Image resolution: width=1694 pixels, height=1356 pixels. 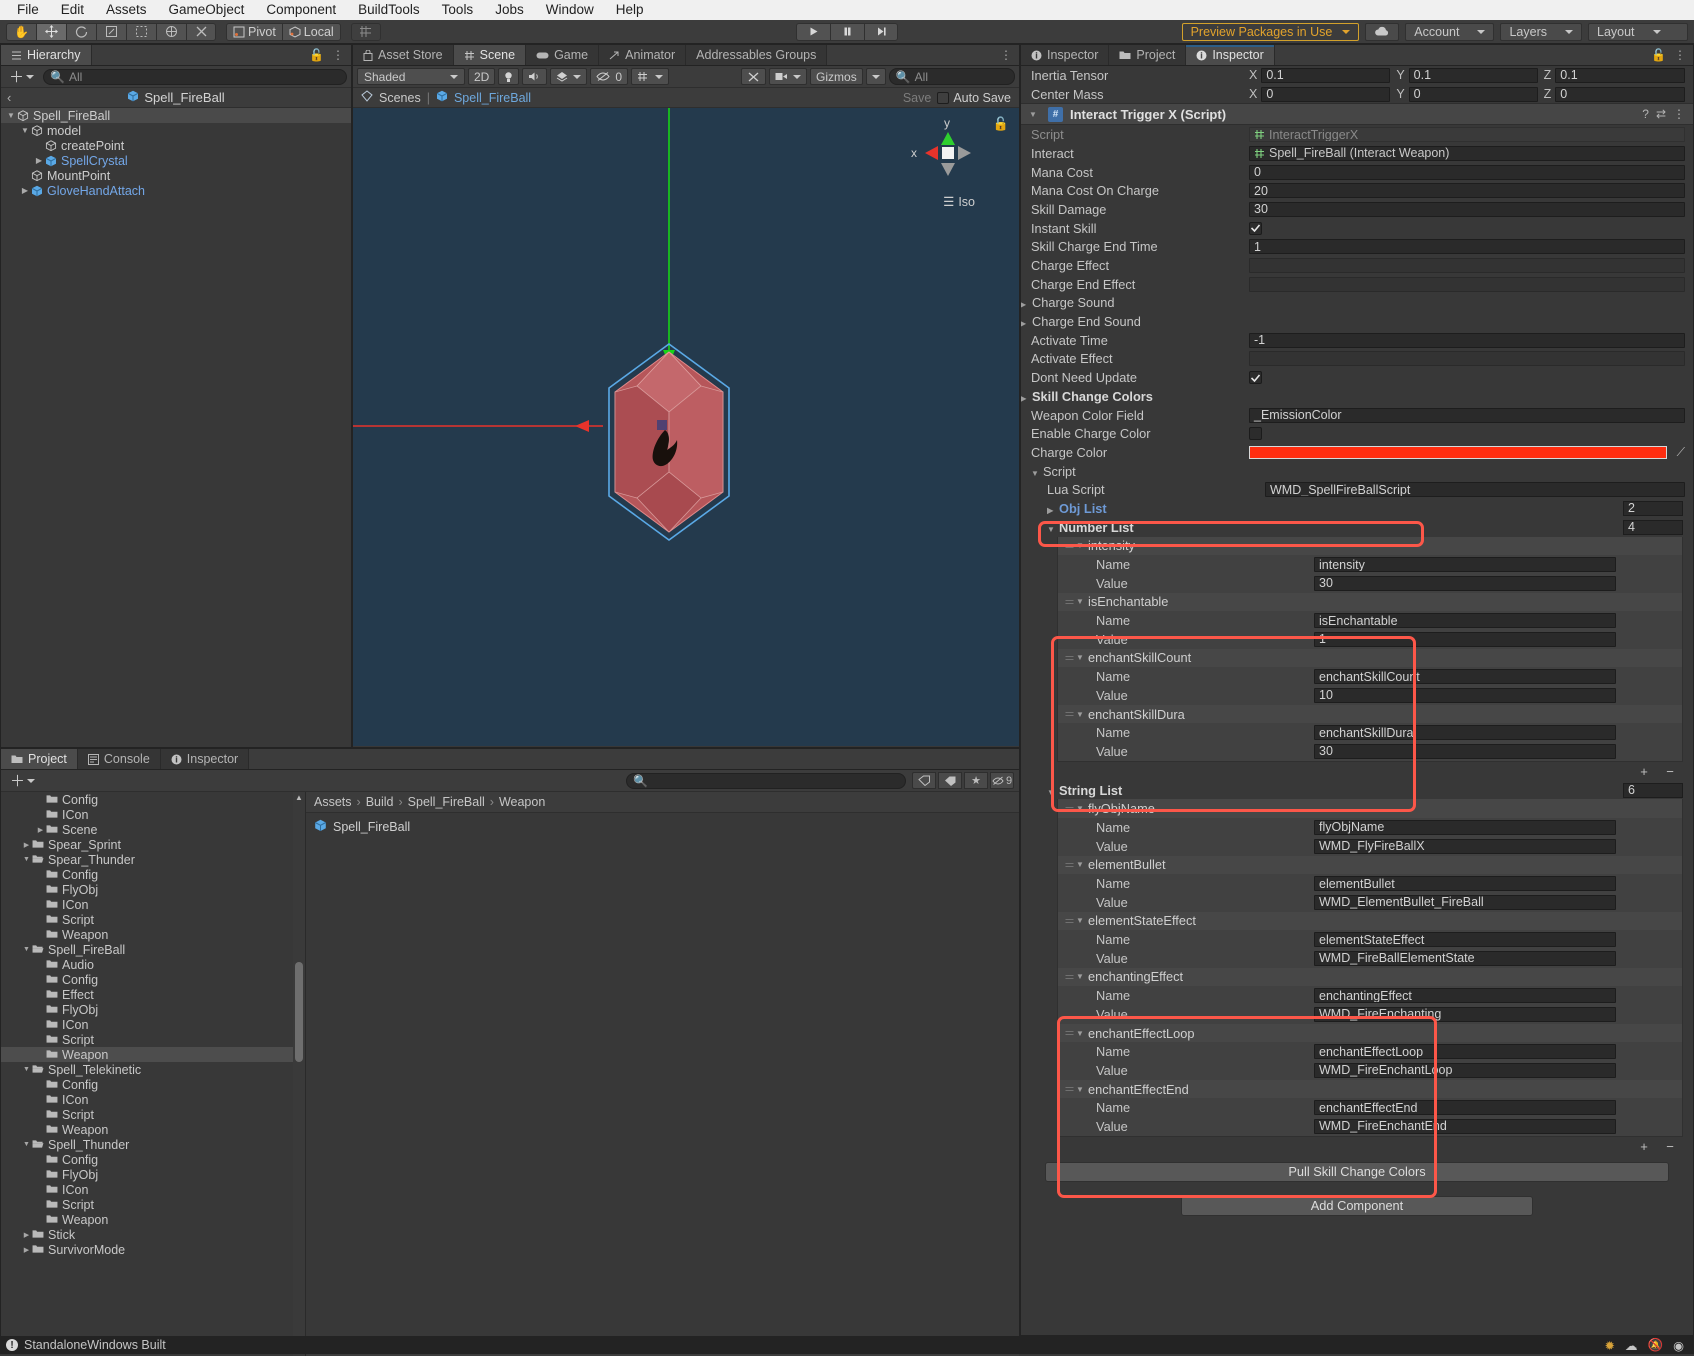 I want to click on play-button, so click(x=813, y=31).